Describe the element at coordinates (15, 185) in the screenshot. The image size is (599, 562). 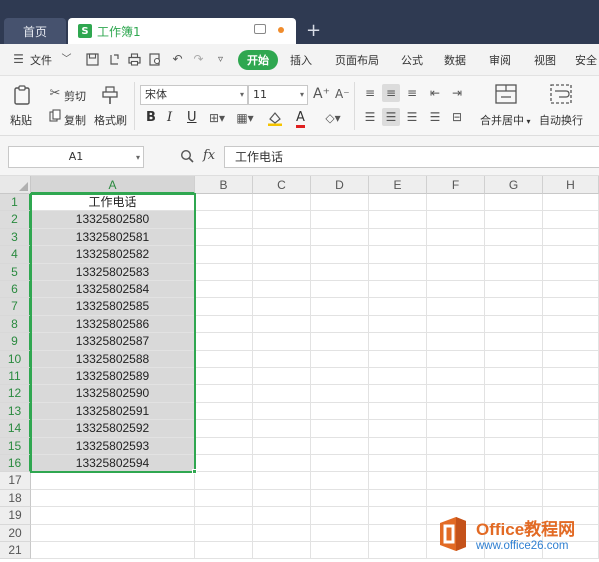
I see `select-all-button` at that location.